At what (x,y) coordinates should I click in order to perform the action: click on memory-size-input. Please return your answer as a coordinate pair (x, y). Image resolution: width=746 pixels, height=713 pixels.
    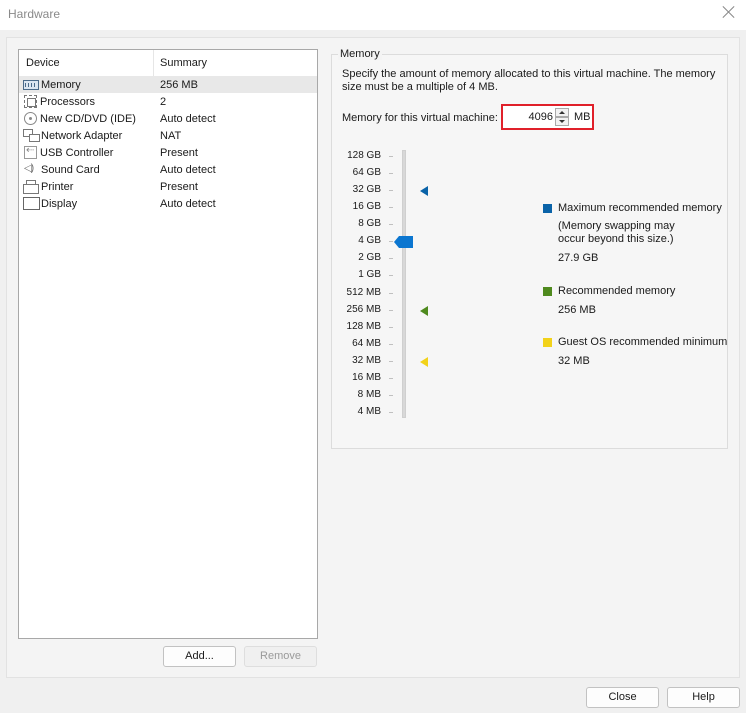
    Looking at the image, I should click on (529, 117).